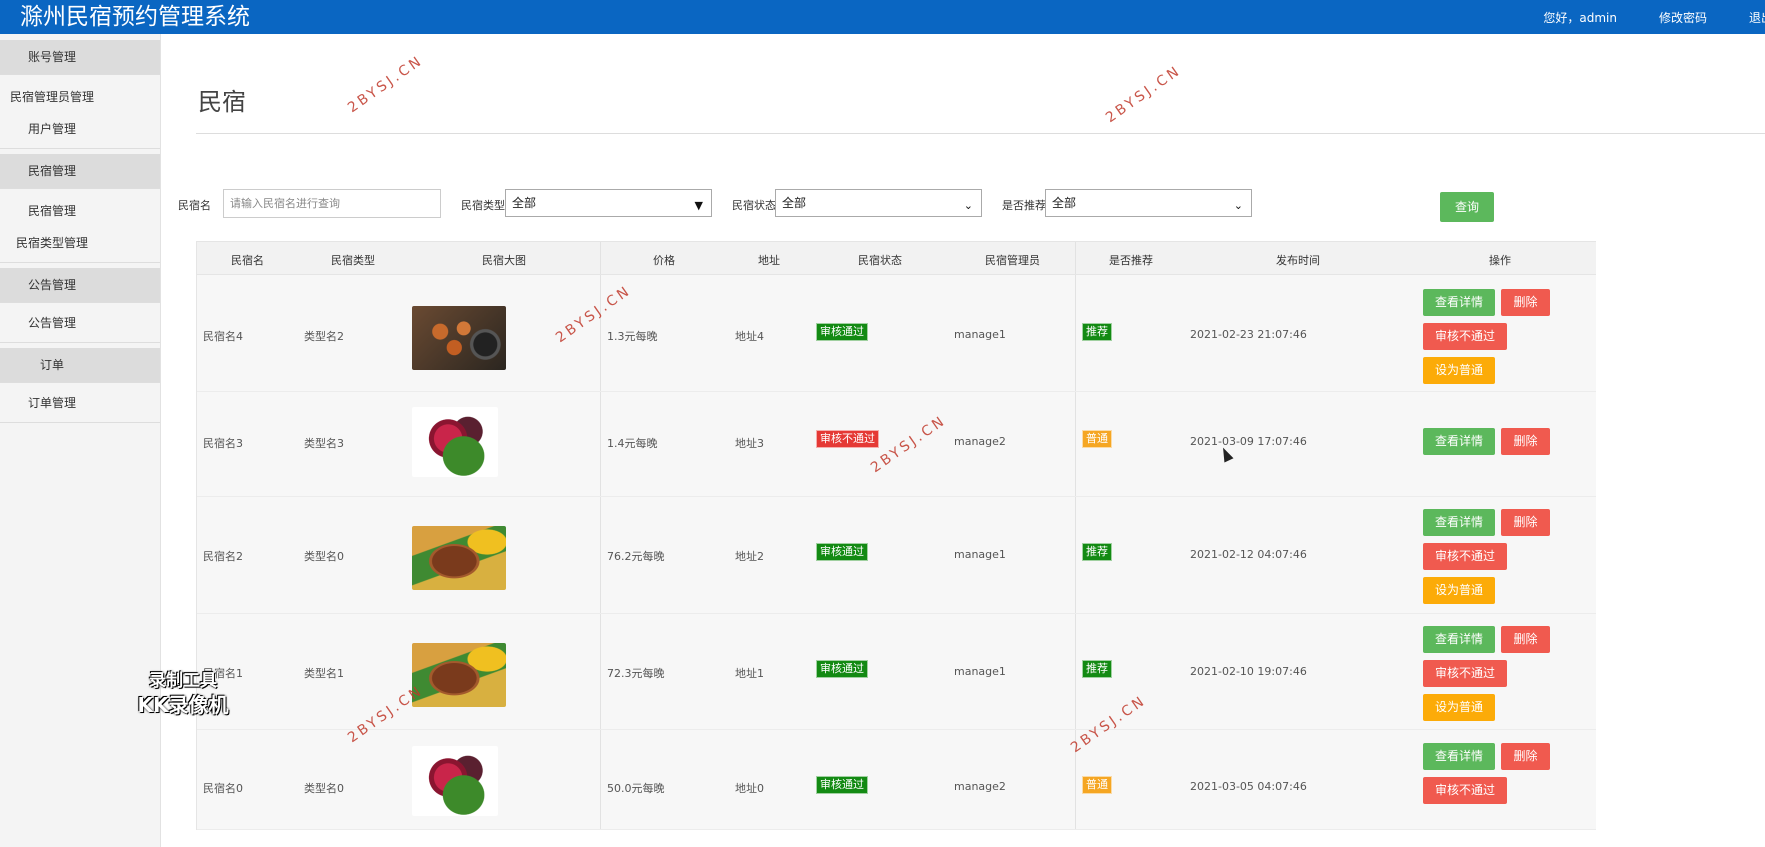 The width and height of the screenshot is (1765, 847). I want to click on sidebar-item-hotels: 民宿管理, so click(80, 204).